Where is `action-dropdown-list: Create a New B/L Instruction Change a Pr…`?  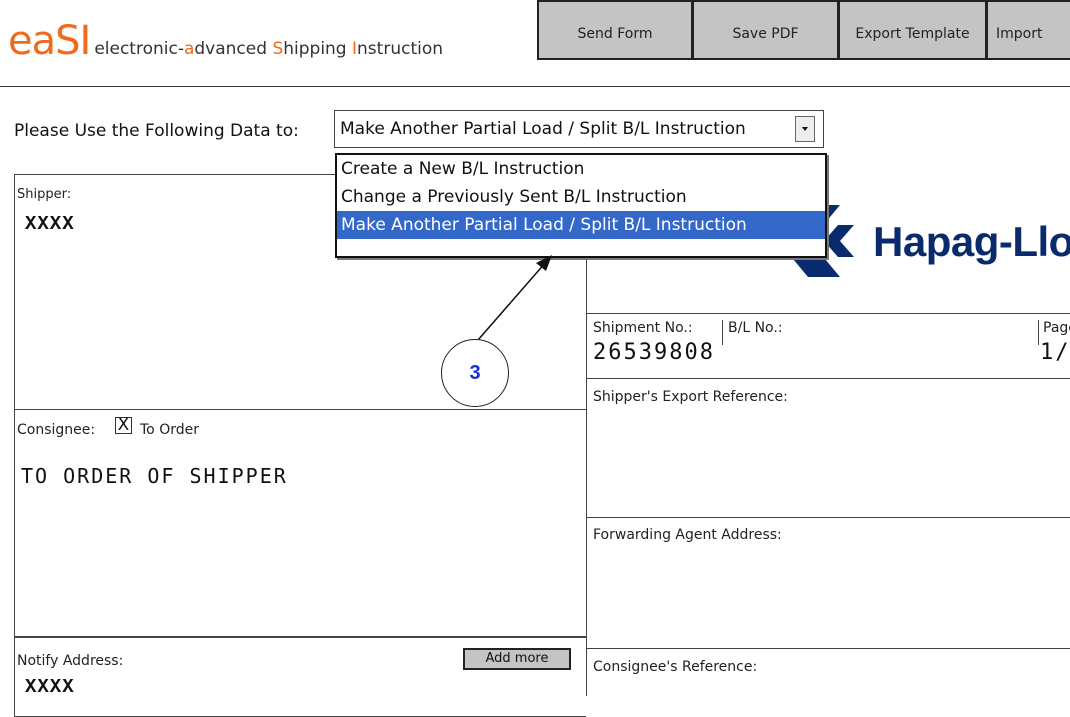 action-dropdown-list: Create a New B/L Instruction Change a Pr… is located at coordinates (581, 205).